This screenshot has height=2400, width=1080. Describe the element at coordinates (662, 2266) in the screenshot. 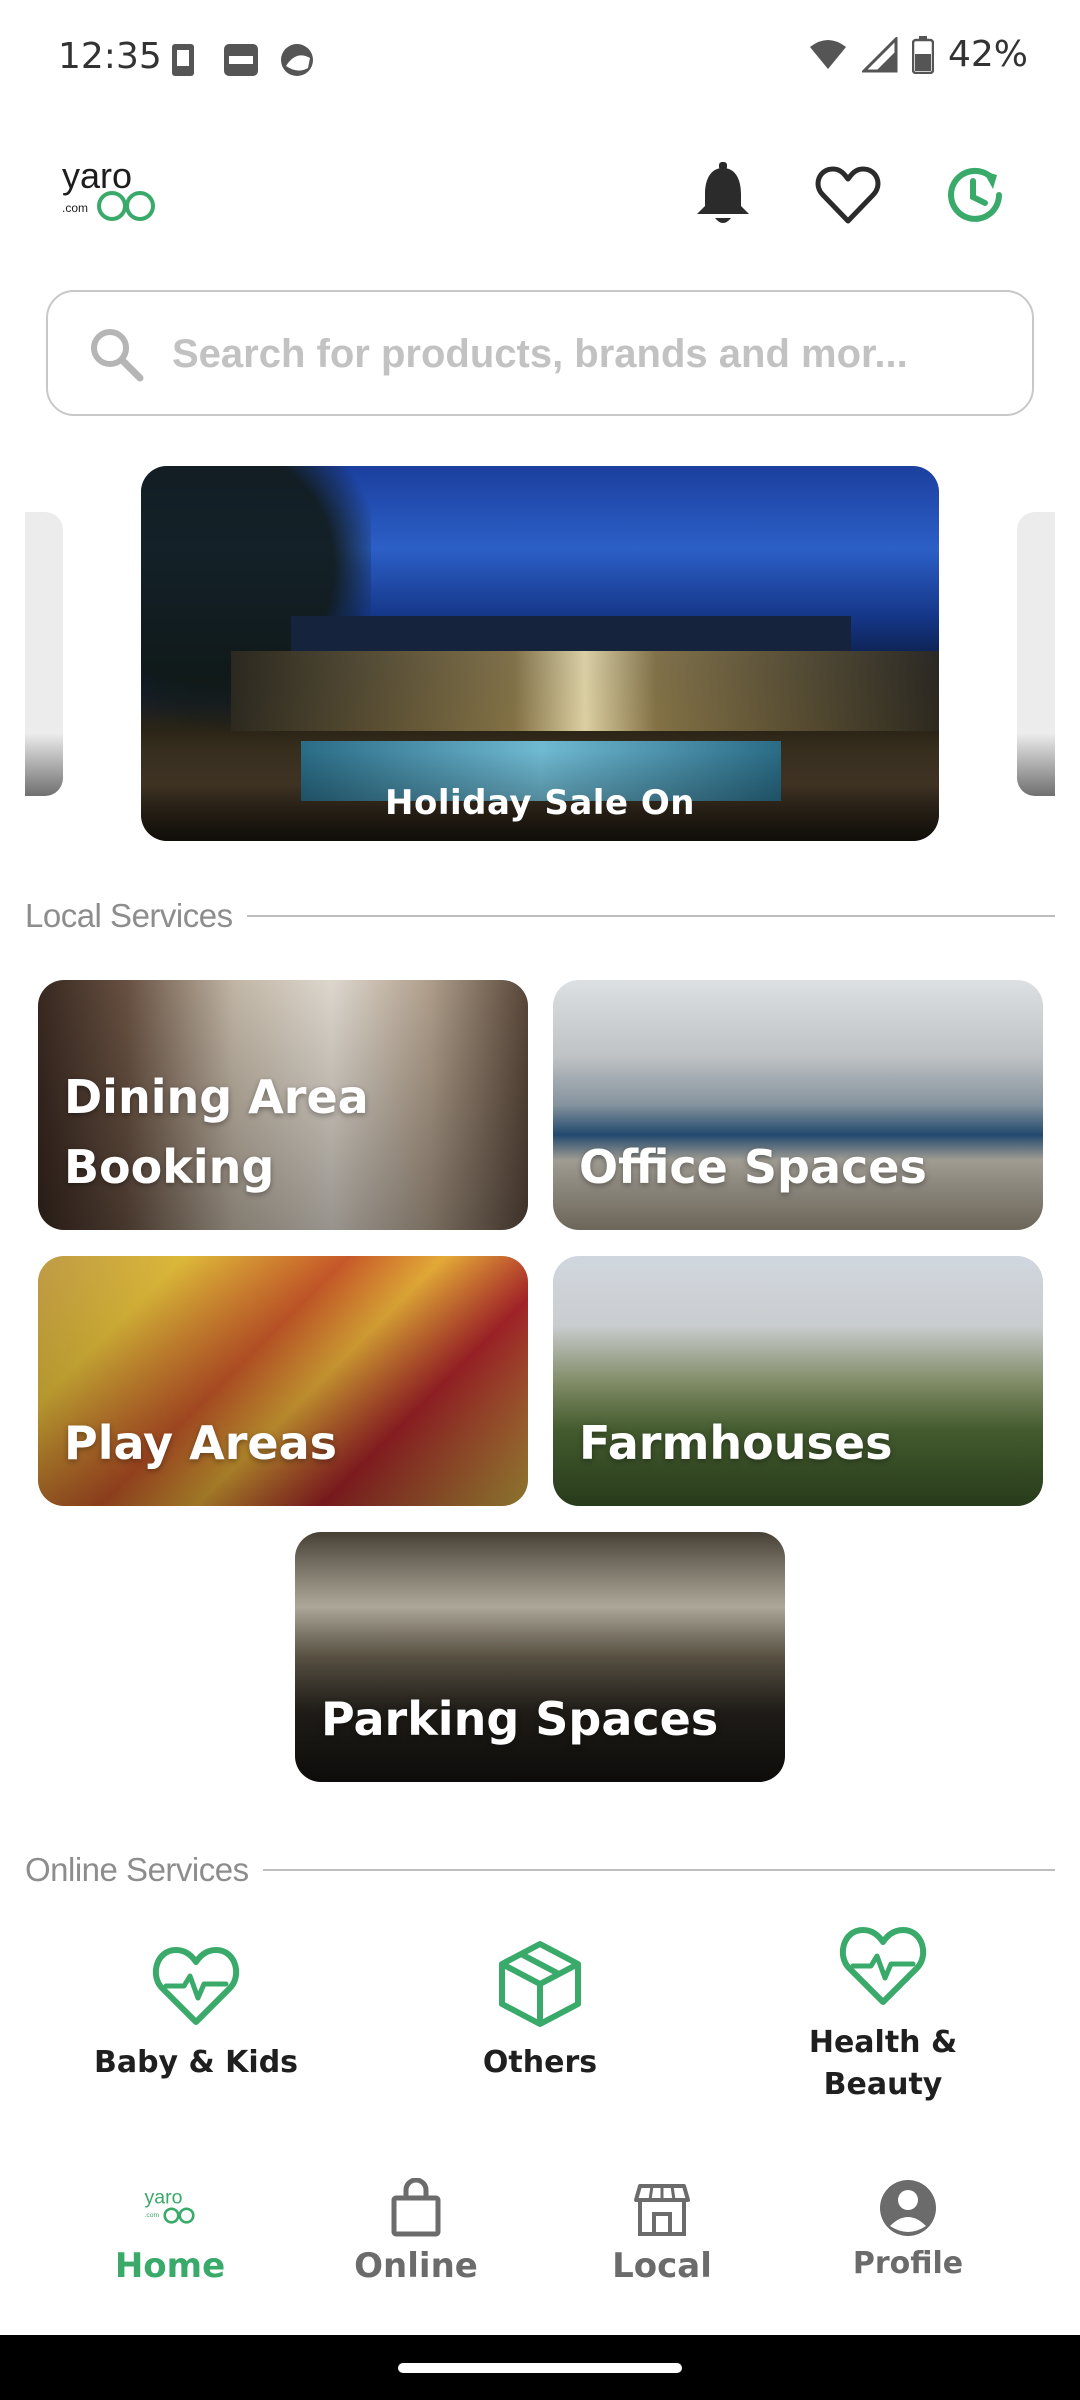

I see `nav-local-label: Local` at that location.